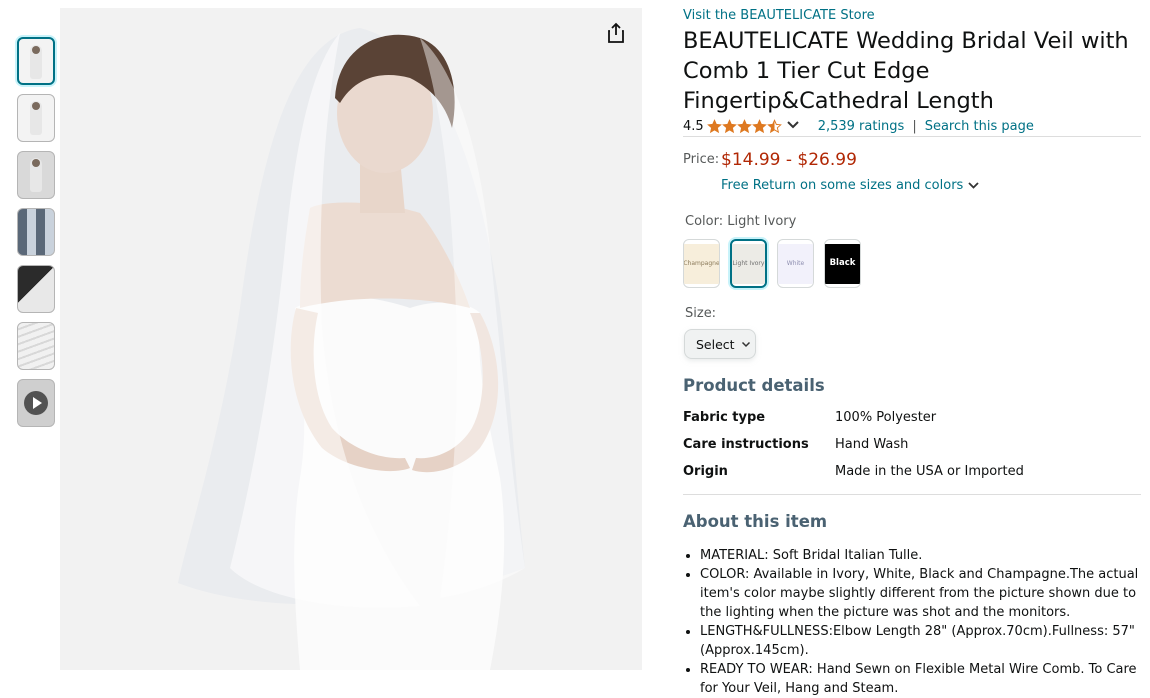 The width and height of the screenshot is (1150, 698). What do you see at coordinates (886, 417) in the screenshot?
I see `details-value: 100% Polyester` at bounding box center [886, 417].